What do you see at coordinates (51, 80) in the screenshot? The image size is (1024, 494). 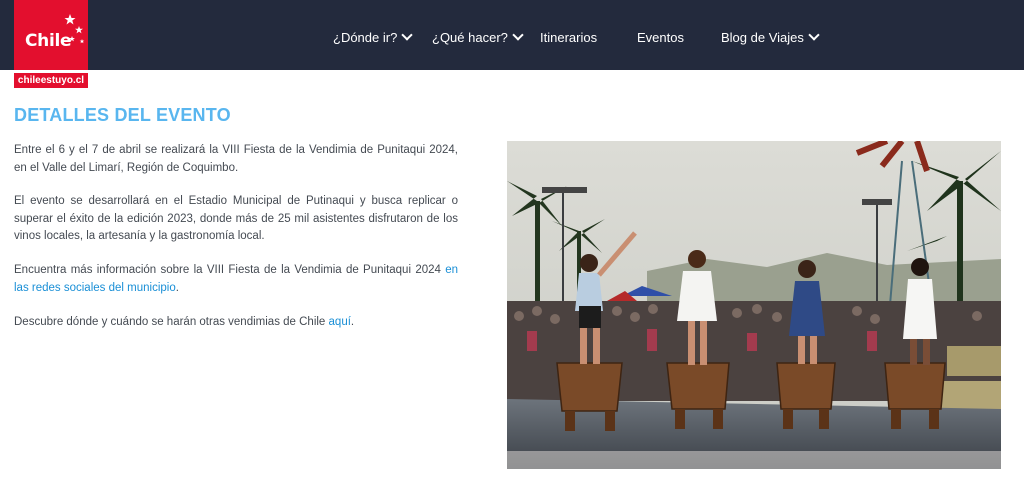 I see `site-tag: chileestuyo.cl` at bounding box center [51, 80].